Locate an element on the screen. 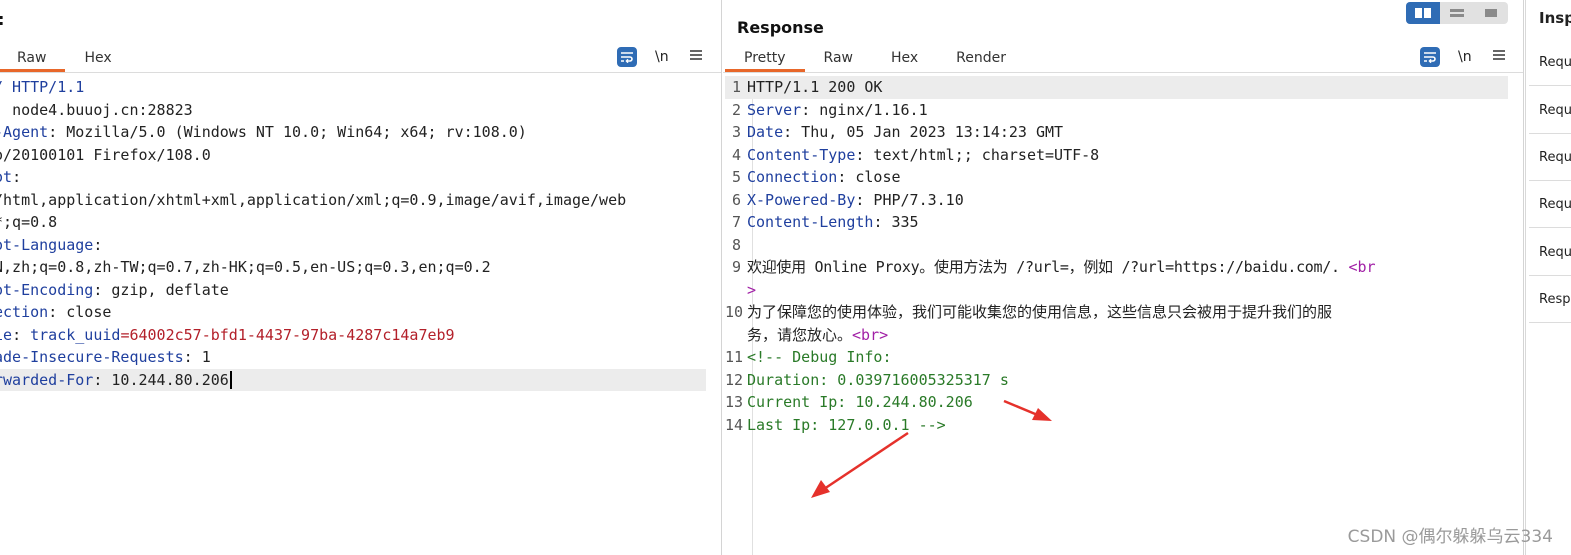  watermark: CSDN @偶尔躲躲乌云334 is located at coordinates (1450, 537).